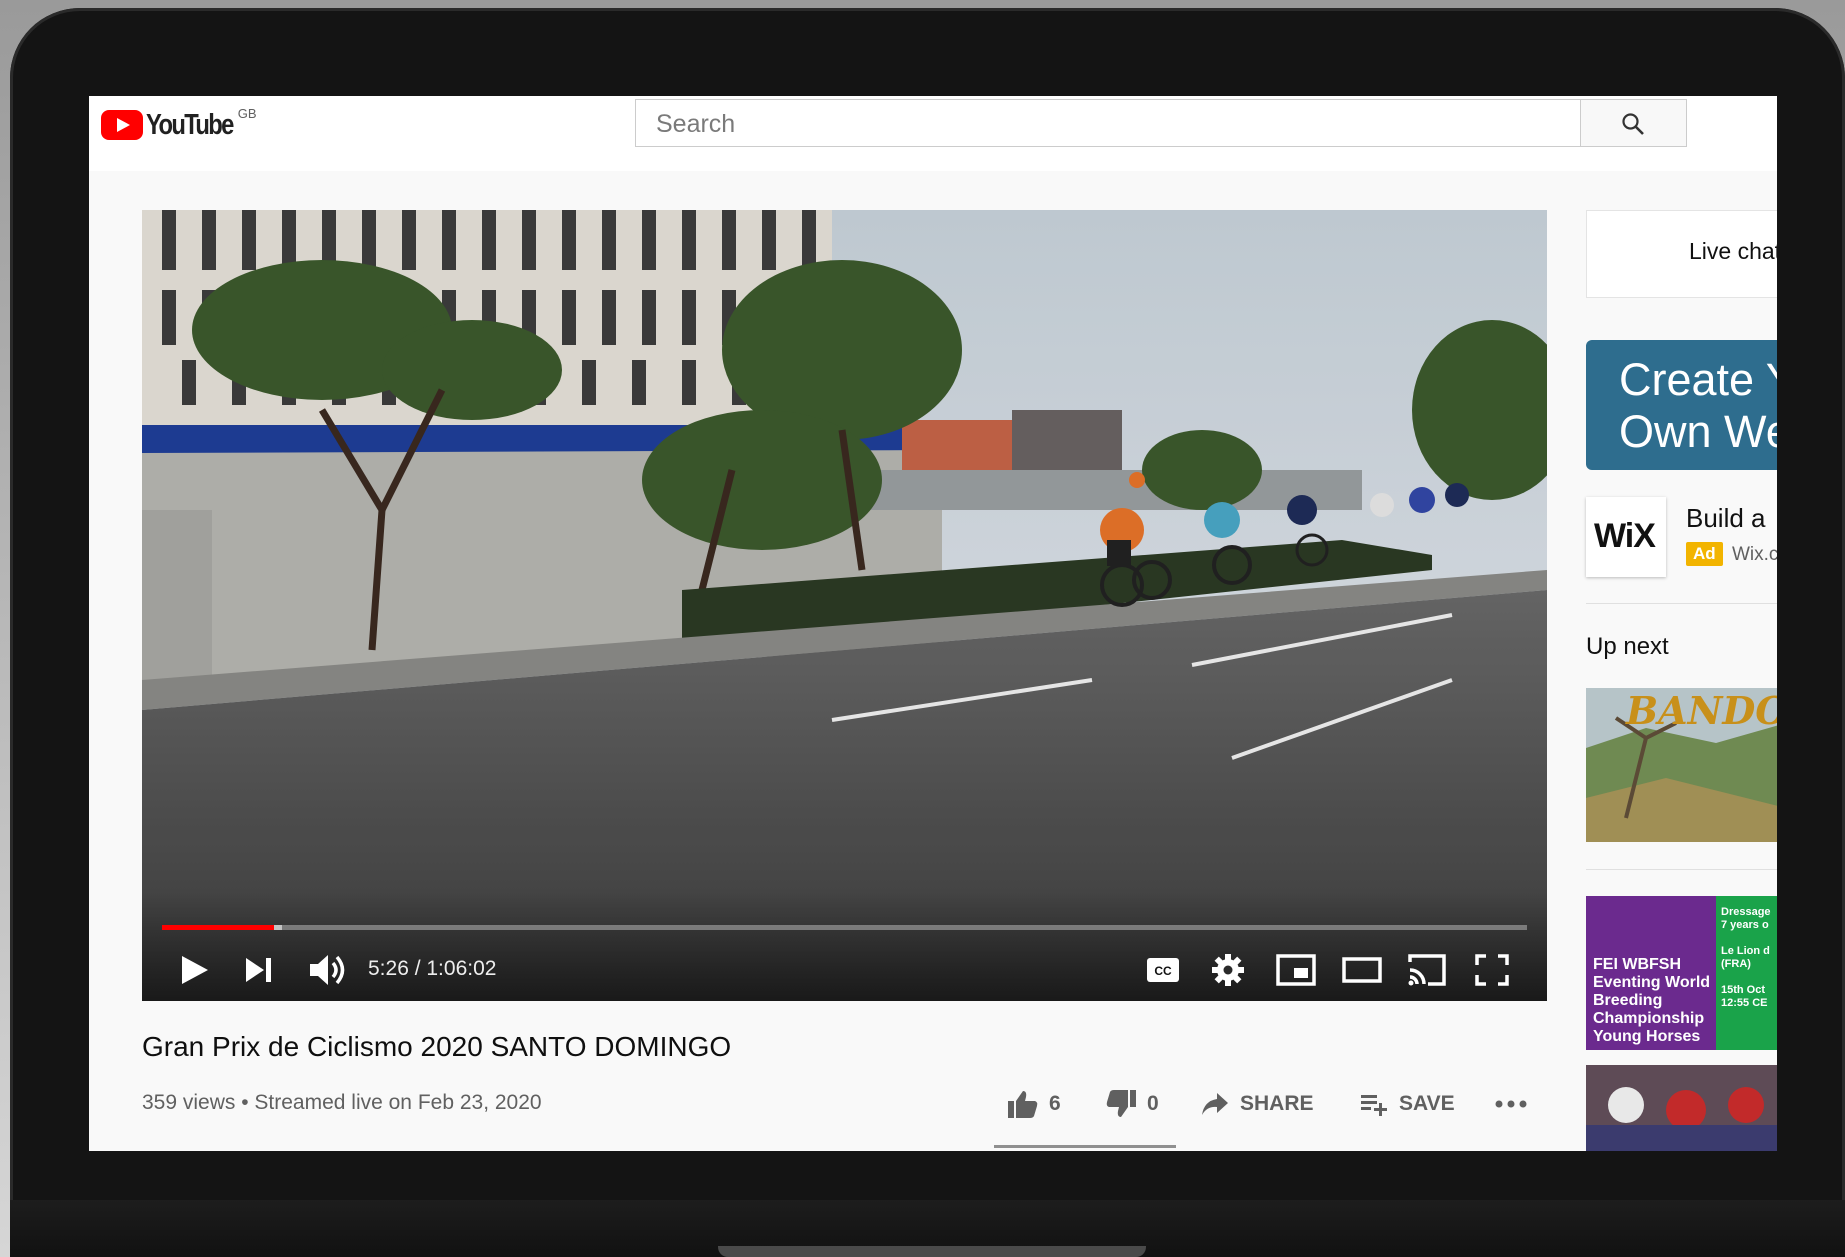  I want to click on play-icon, so click(195, 970).